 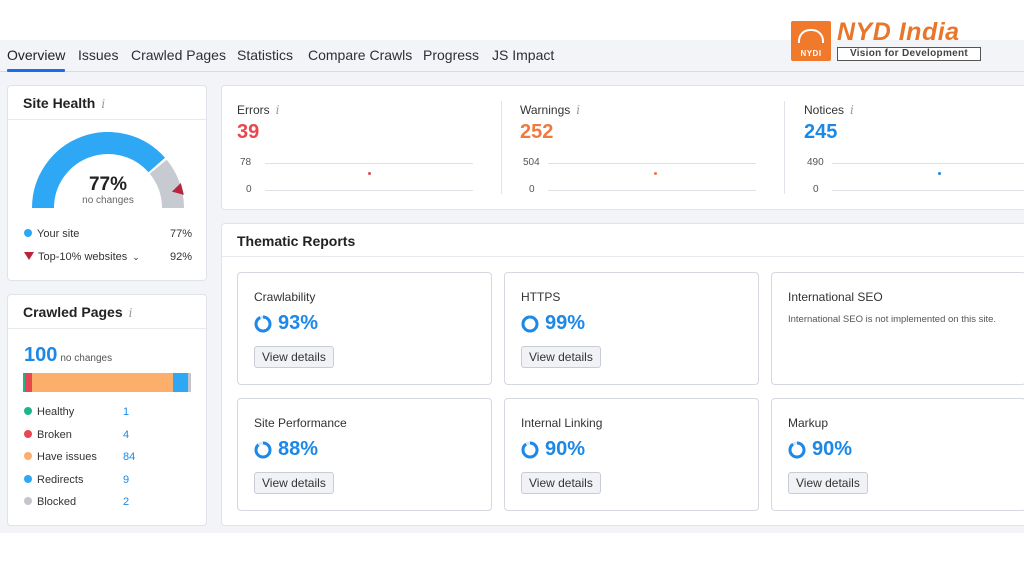 What do you see at coordinates (523, 55) in the screenshot?
I see `tab-js-impact: JS Impact` at bounding box center [523, 55].